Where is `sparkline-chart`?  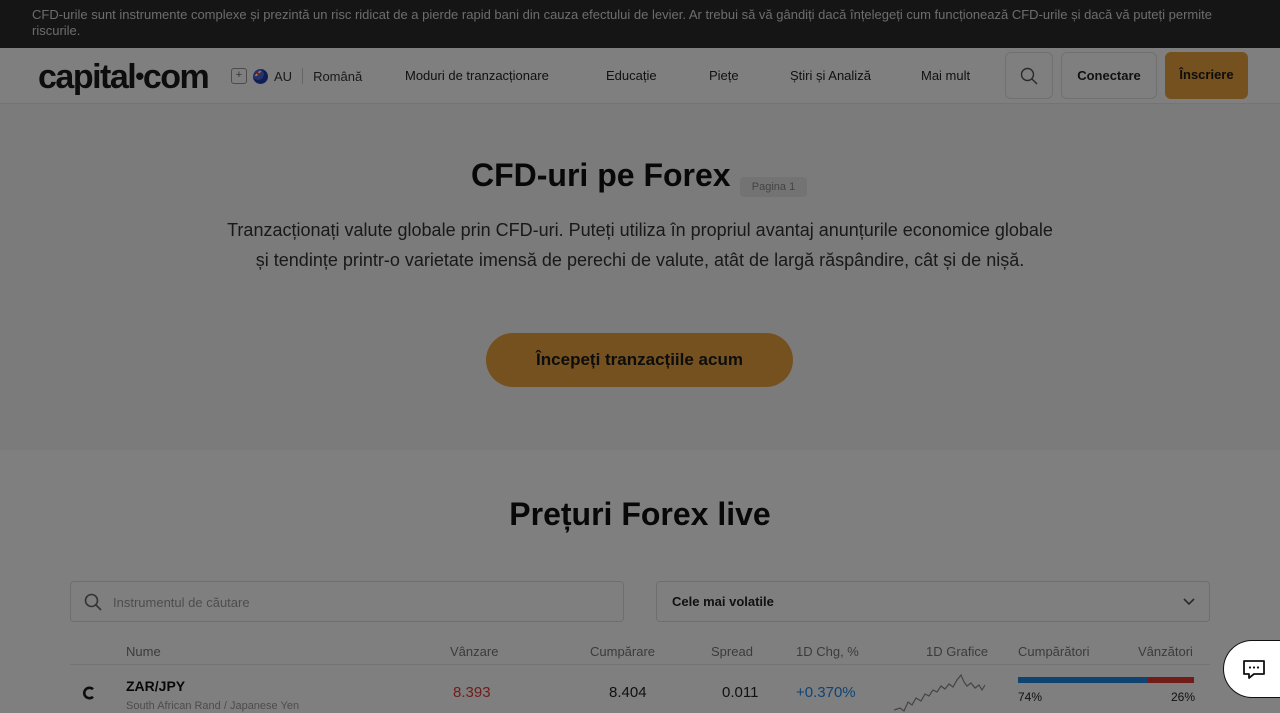 sparkline-chart is located at coordinates (940, 692).